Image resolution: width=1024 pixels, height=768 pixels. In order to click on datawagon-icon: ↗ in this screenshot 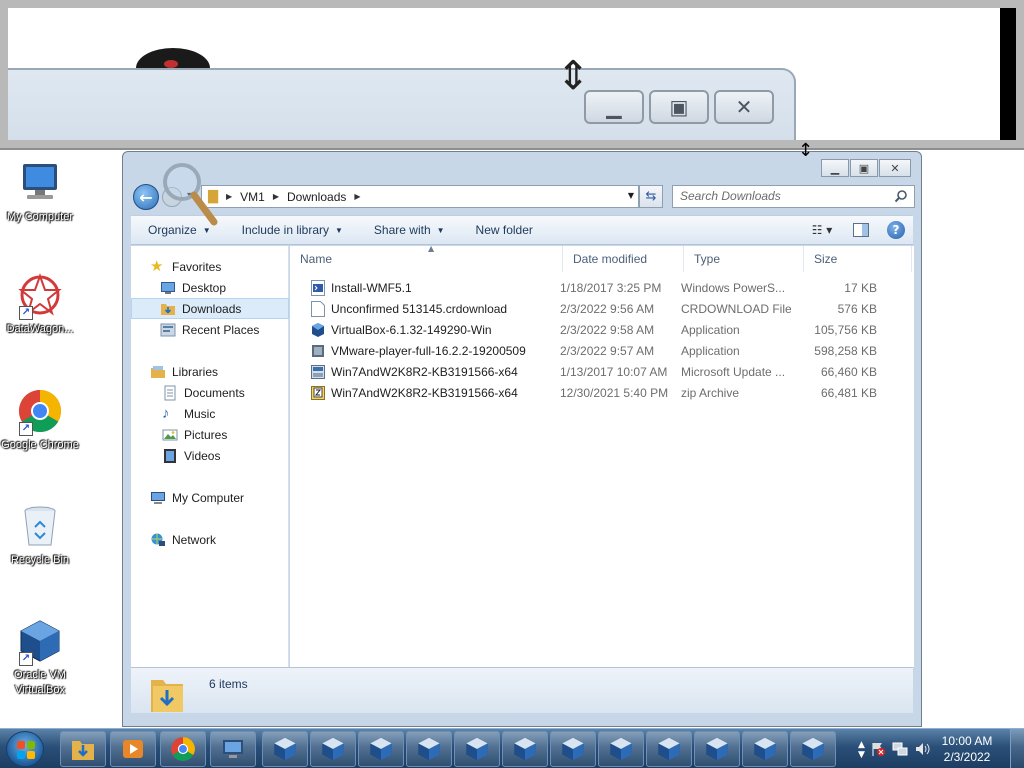, I will do `click(40, 296)`.